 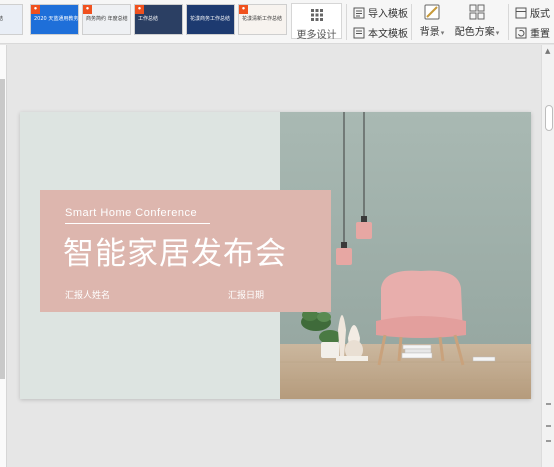 I want to click on template-thumbnail: • 商务简约 年度总结, so click(x=106, y=19).